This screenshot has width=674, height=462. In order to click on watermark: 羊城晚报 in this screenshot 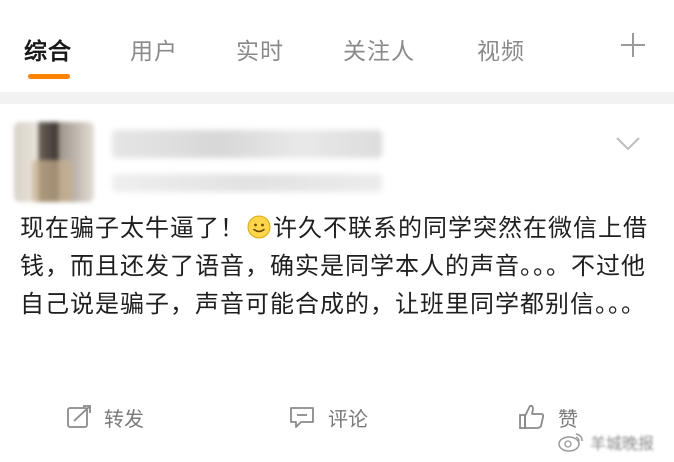, I will do `click(606, 442)`.